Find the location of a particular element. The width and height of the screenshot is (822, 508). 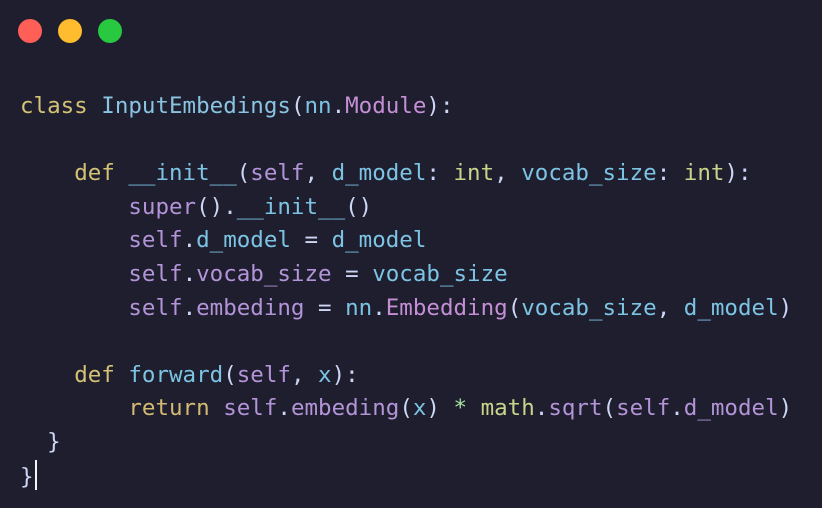

window-titlebar is located at coordinates (411, 32).